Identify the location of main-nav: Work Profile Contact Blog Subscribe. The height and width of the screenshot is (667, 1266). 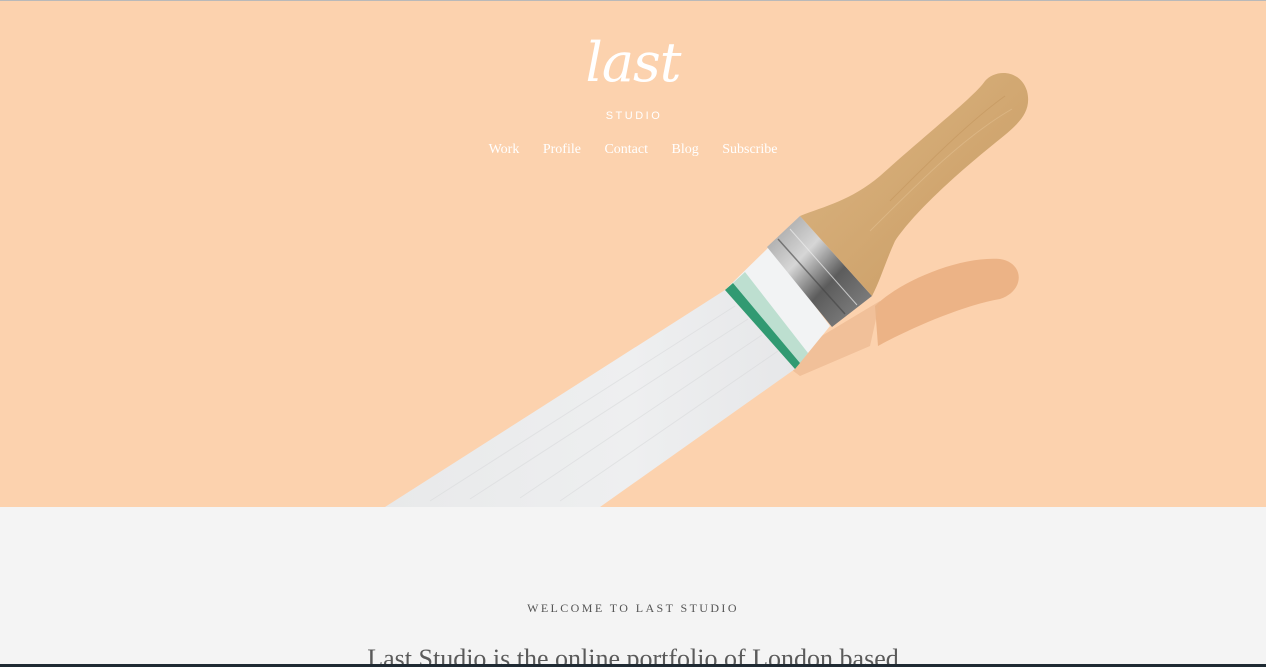
(633, 150).